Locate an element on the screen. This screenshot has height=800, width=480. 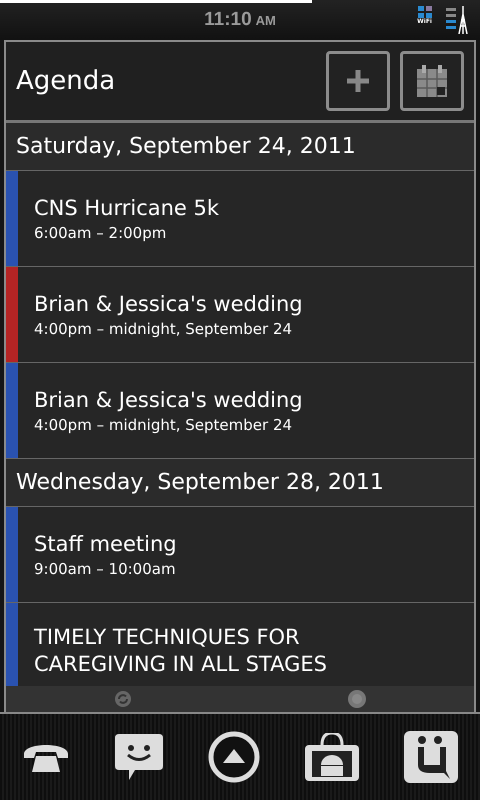
messages-button is located at coordinates (139, 757).